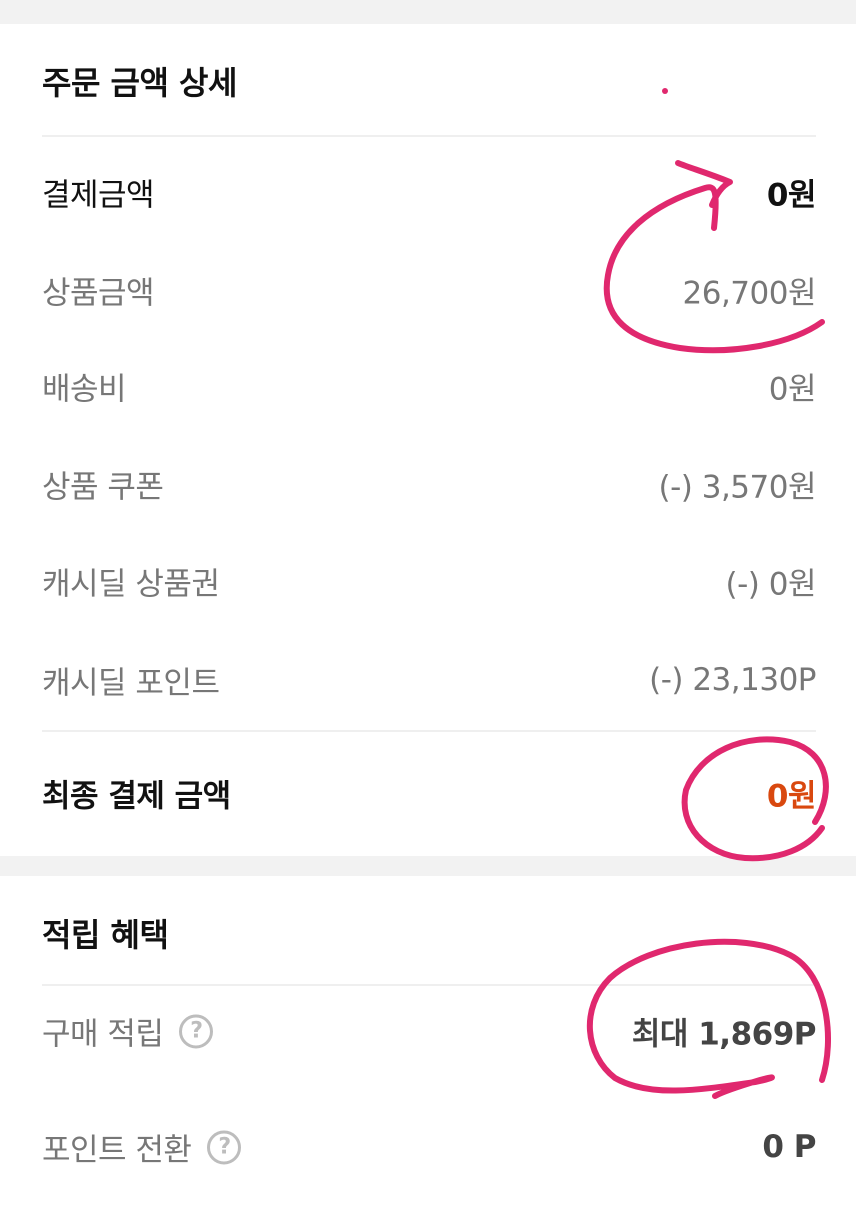 The width and height of the screenshot is (856, 1209). I want to click on row-value: 26,700원, so click(749, 293).